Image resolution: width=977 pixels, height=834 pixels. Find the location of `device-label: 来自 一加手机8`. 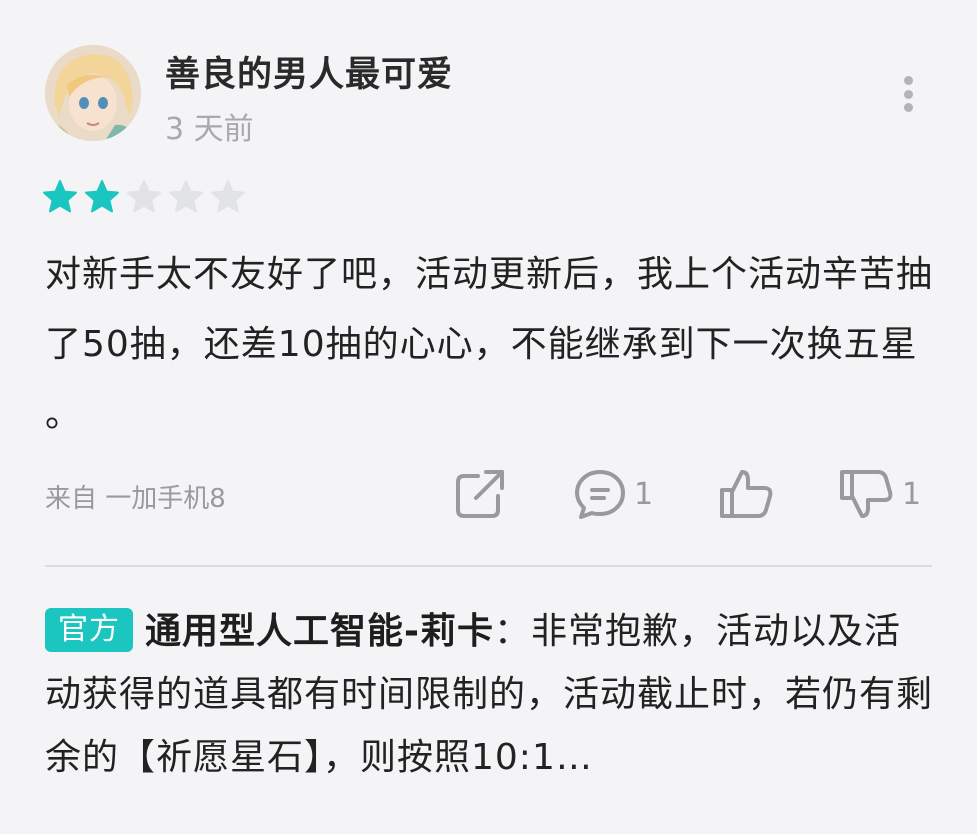

device-label: 来自 一加手机8 is located at coordinates (135, 499).